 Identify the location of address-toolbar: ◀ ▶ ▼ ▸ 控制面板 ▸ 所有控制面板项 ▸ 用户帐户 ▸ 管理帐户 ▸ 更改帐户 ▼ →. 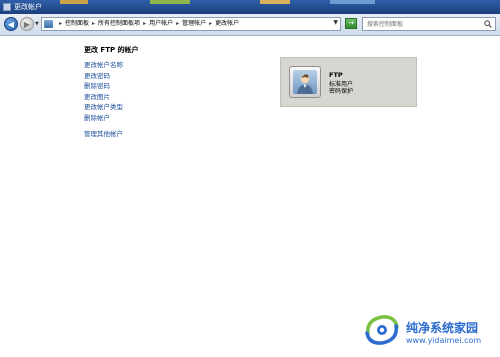
(250, 25).